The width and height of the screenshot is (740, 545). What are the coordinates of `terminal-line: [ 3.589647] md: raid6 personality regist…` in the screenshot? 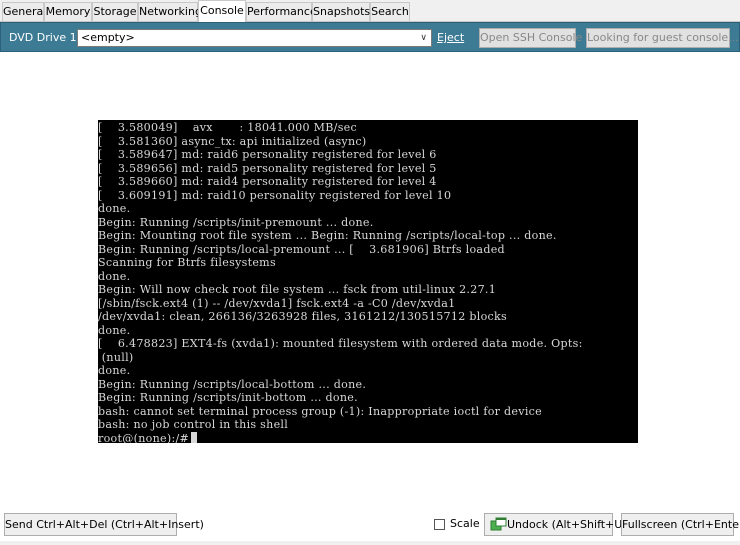 It's located at (267, 154).